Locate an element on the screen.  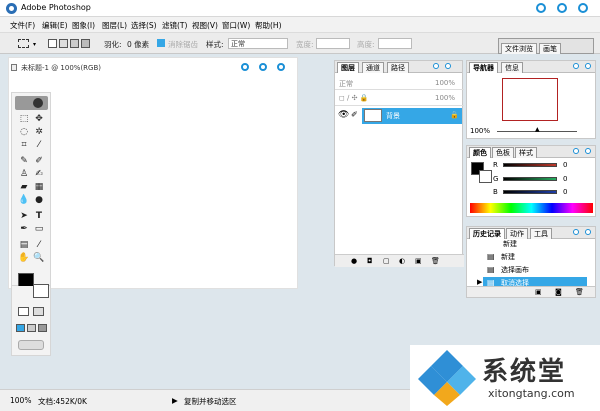
eye-icon: 👁 is located at coordinates (343, 115).